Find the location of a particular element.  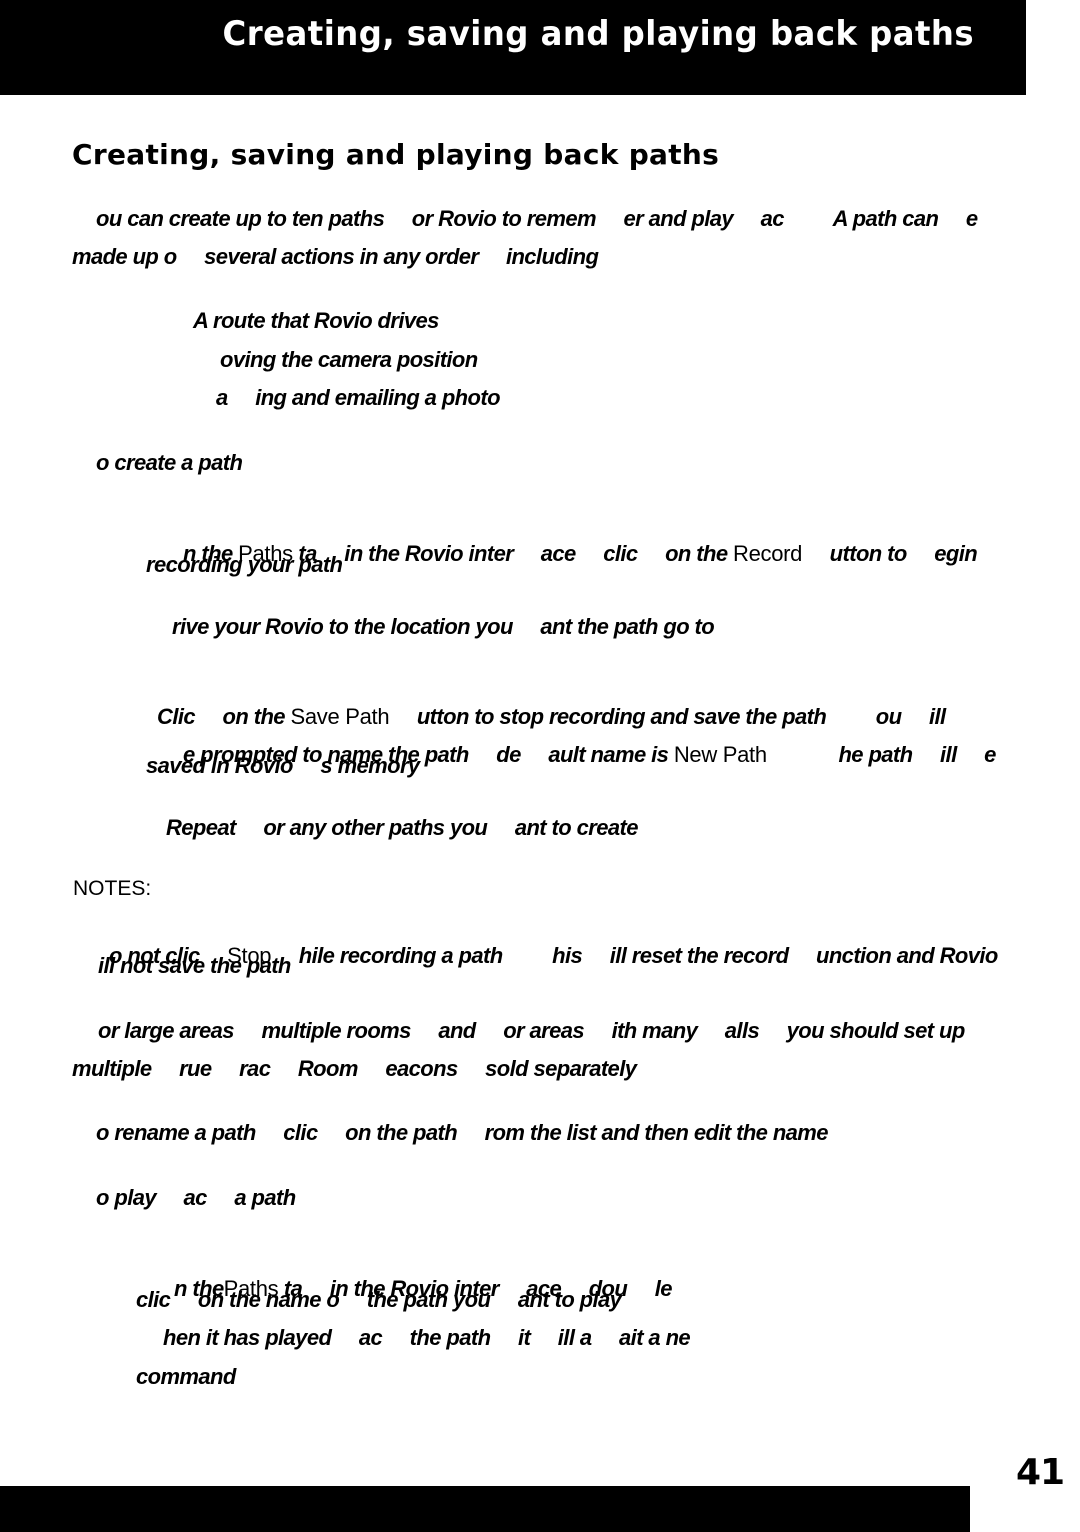

header-title: Creating, saving and playing back paths is located at coordinates (598, 34).